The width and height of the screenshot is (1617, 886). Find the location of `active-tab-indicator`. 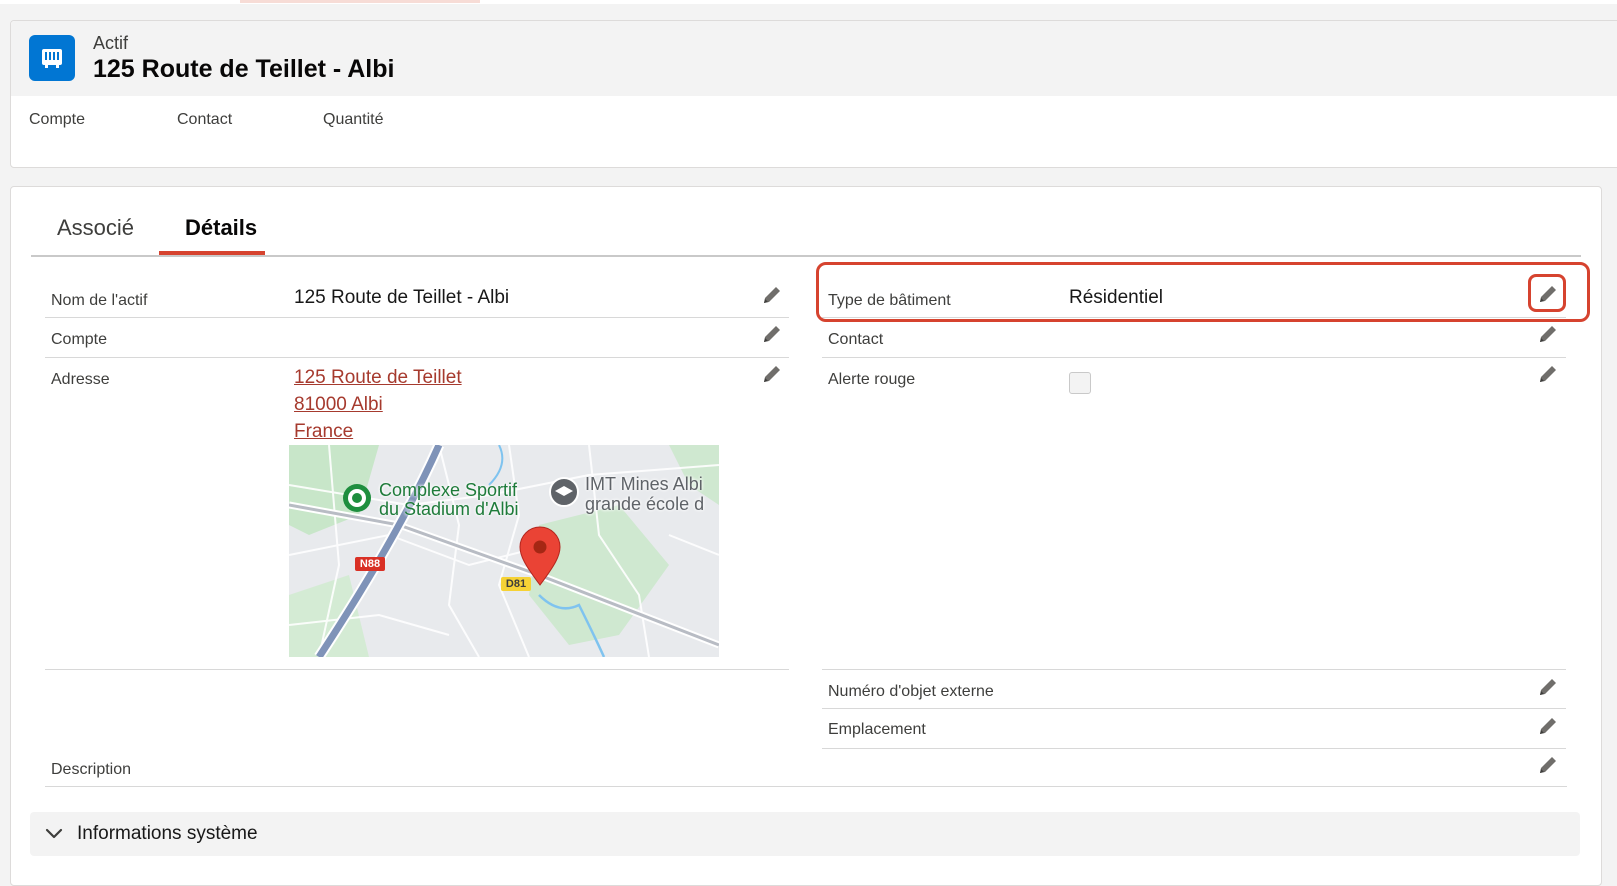

active-tab-indicator is located at coordinates (212, 253).